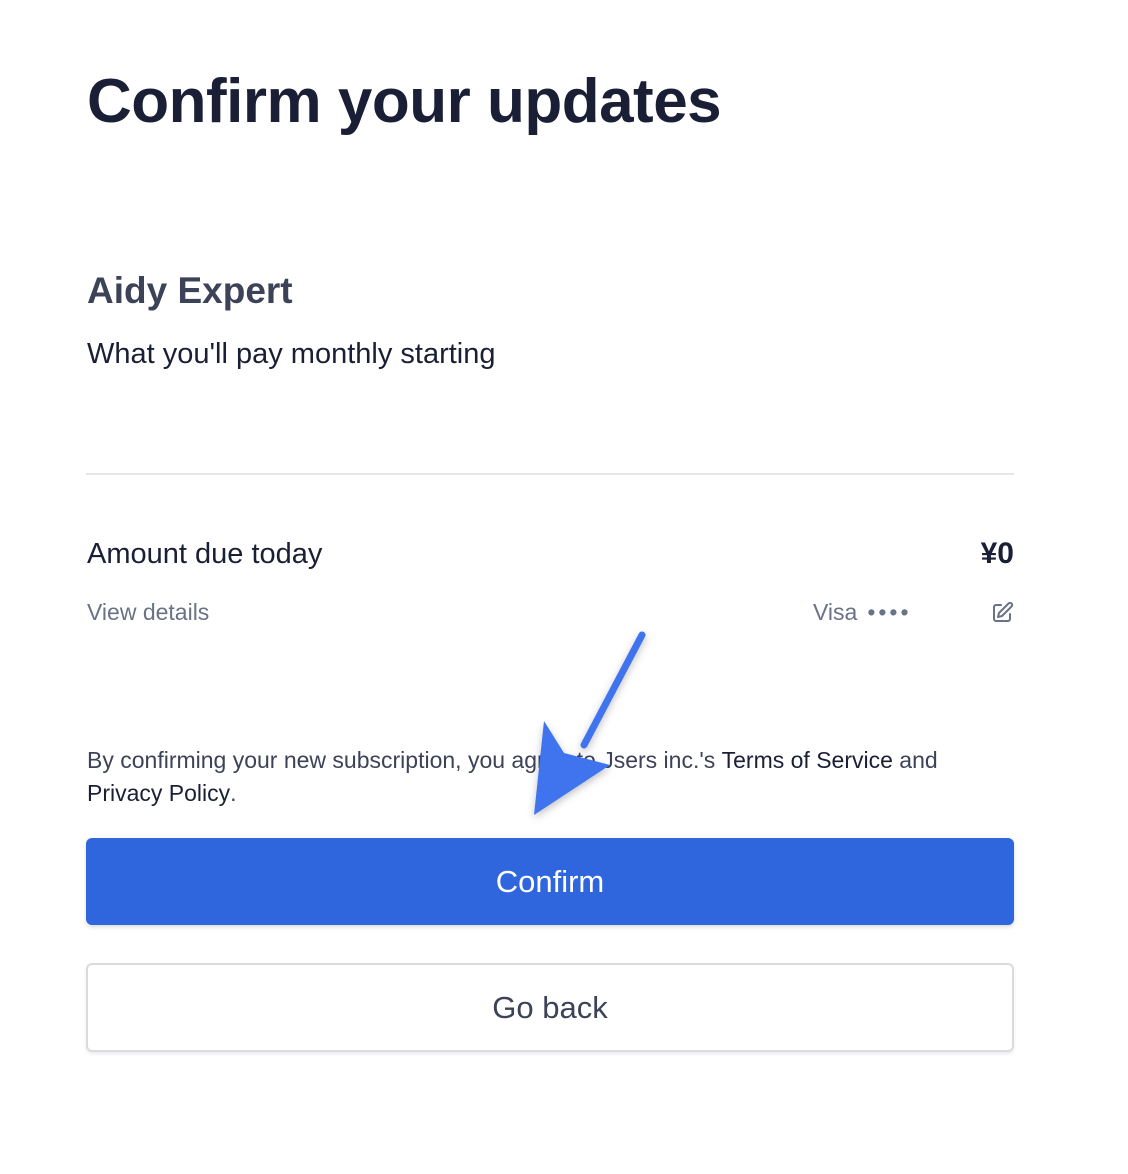  What do you see at coordinates (404, 101) in the screenshot?
I see `page-title: Confirm your updates` at bounding box center [404, 101].